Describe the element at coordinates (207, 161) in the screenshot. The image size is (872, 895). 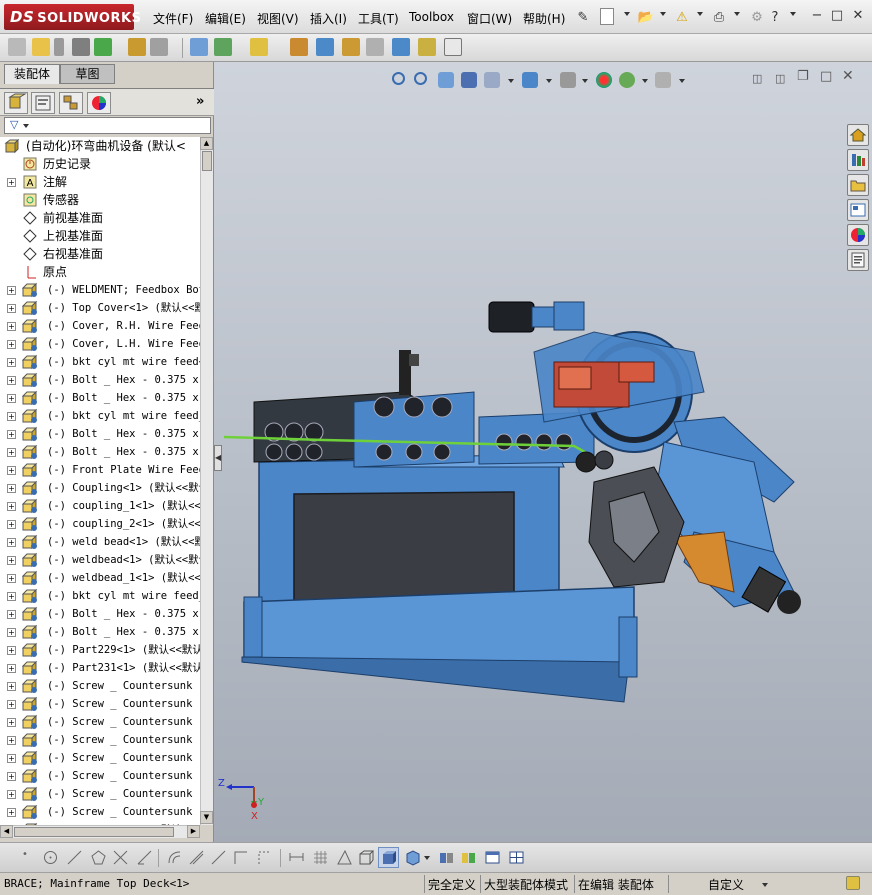
I see `scroll-thumb` at that location.